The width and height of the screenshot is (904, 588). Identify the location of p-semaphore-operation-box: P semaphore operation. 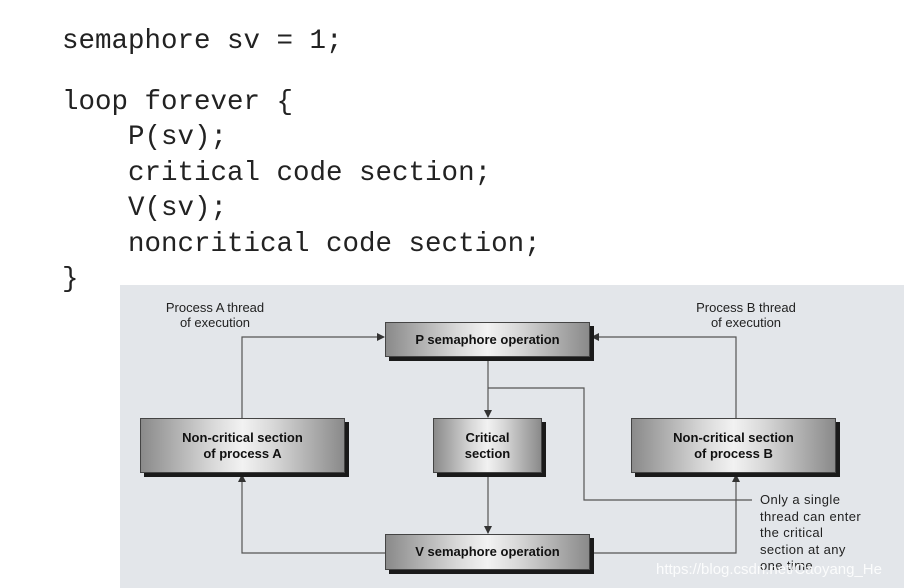
(487, 339).